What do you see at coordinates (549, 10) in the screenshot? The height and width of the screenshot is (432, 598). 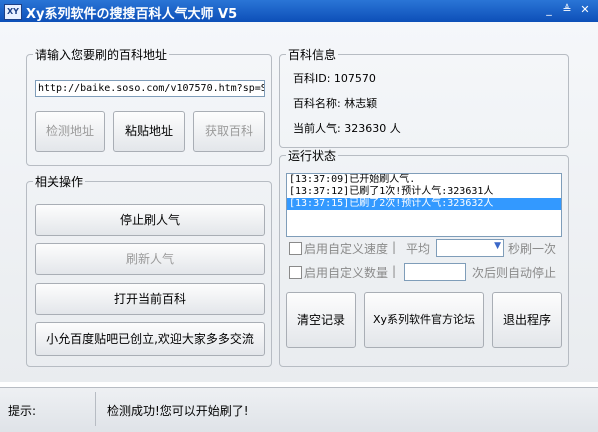 I see `minimize-button: _` at bounding box center [549, 10].